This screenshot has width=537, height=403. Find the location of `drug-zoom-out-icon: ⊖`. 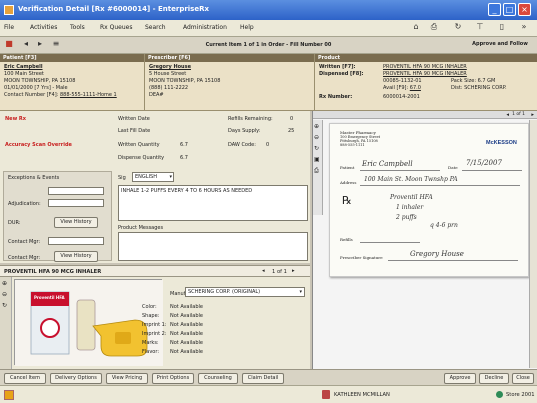

drug-zoom-out-icon: ⊖ is located at coordinates (4, 294).